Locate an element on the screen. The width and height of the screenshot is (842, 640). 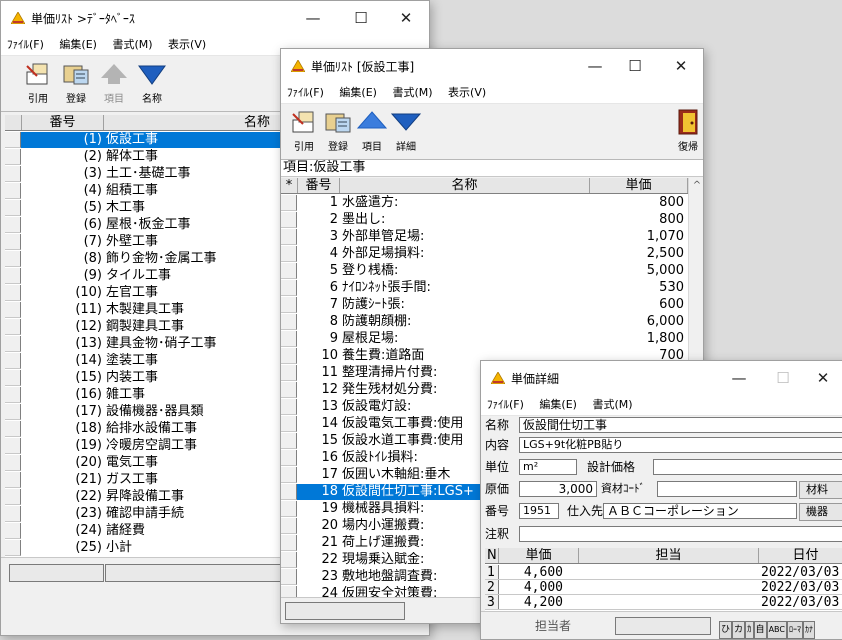
col-header-name: 名称 is located at coordinates (465, 185).